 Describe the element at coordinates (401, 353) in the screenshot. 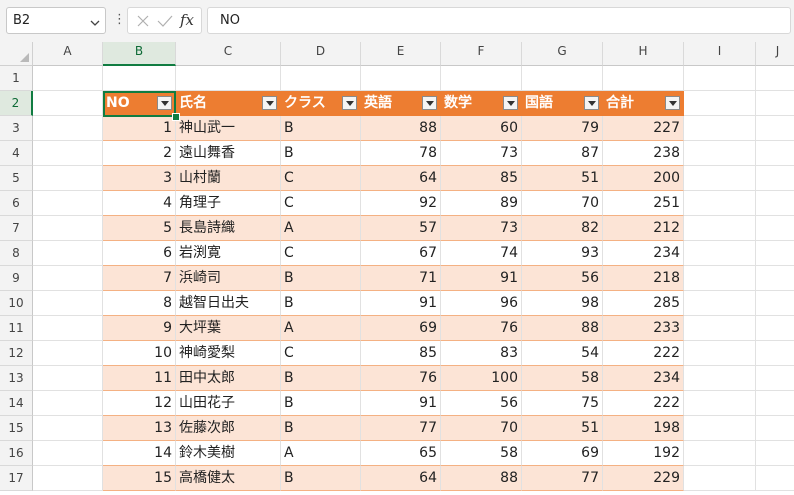

I see `table-cell: 85` at that location.